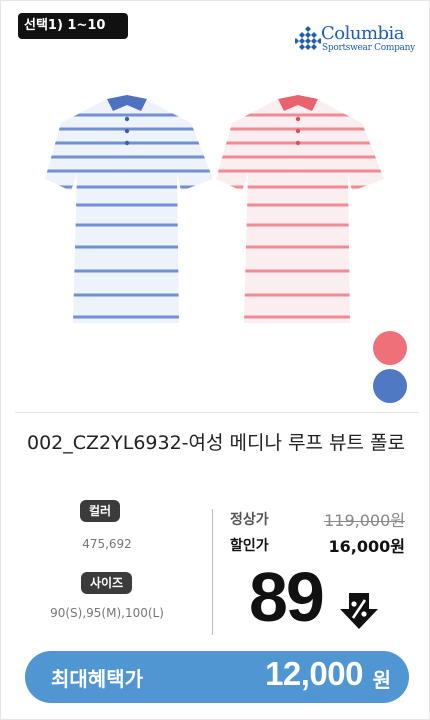 The image size is (430, 720). Describe the element at coordinates (249, 520) in the screenshot. I see `regular-price-label: 정상가` at that location.